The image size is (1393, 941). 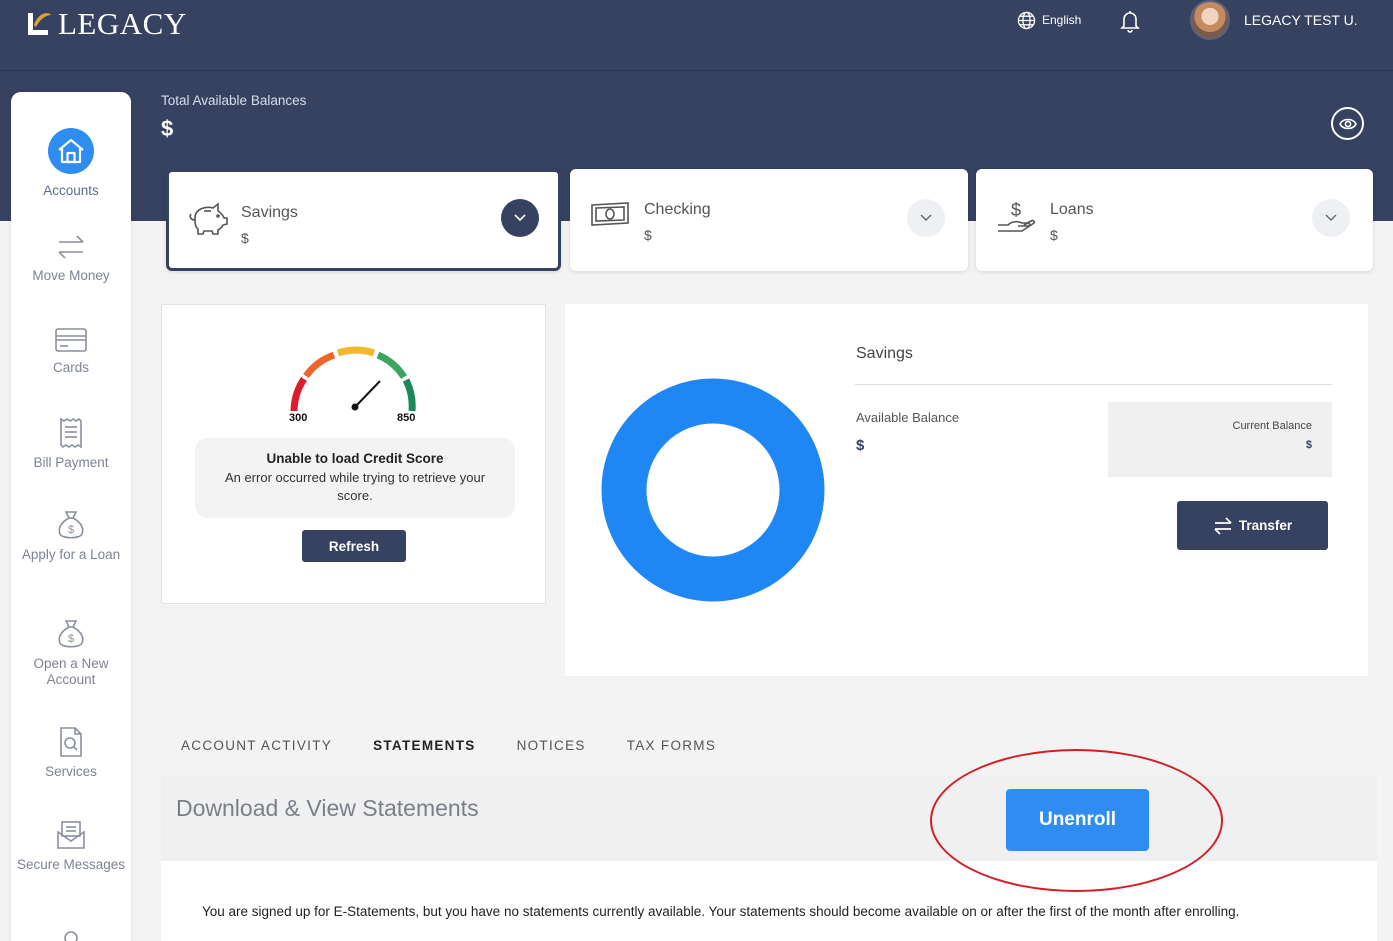 I want to click on logo-mark-icon, so click(x=39, y=24).